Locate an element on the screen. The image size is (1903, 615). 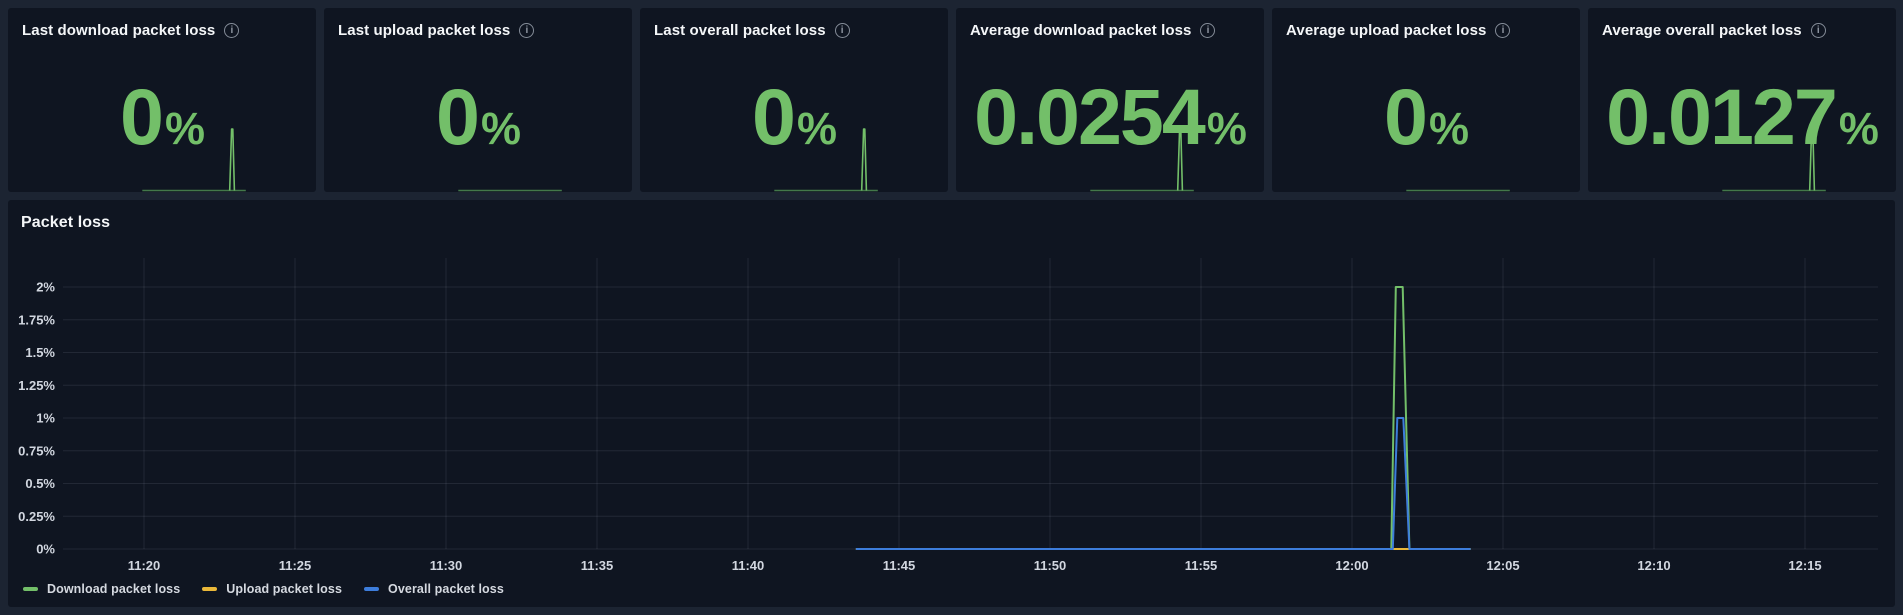
x-axis-tick-label: 11:35 is located at coordinates (597, 565).